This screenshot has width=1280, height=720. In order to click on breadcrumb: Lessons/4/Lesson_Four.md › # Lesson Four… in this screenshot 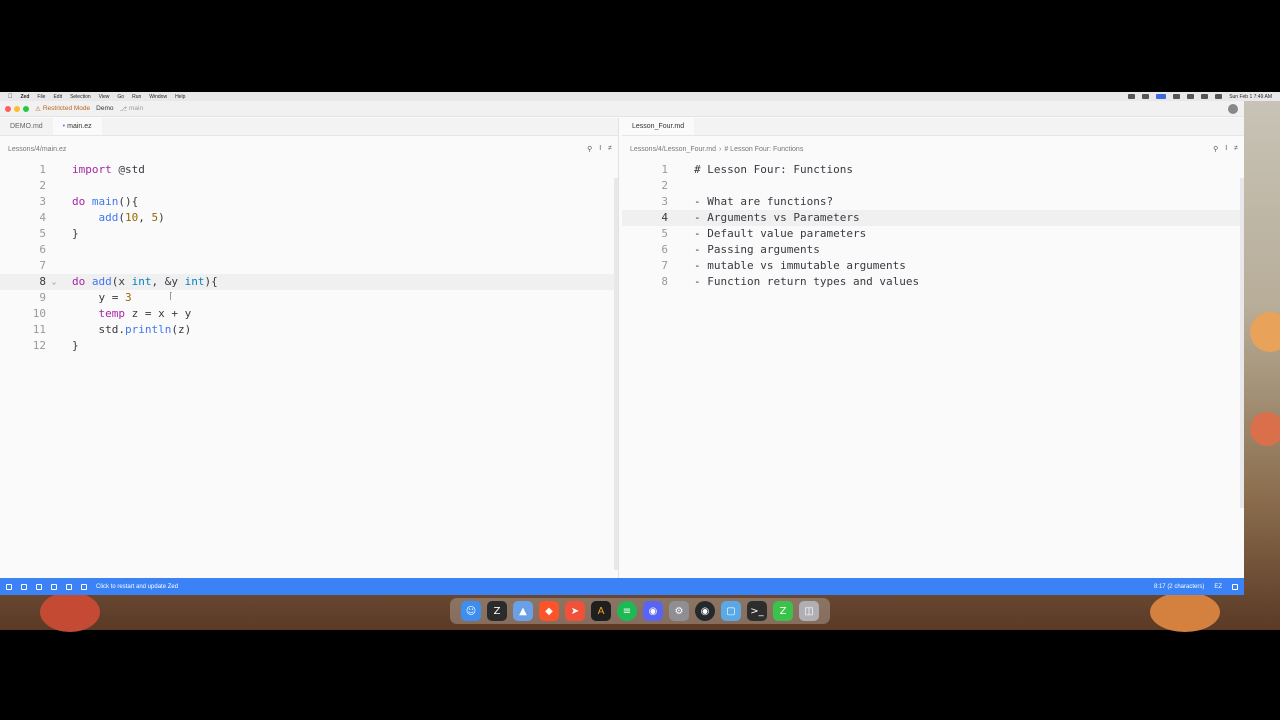, I will do `click(933, 149)`.